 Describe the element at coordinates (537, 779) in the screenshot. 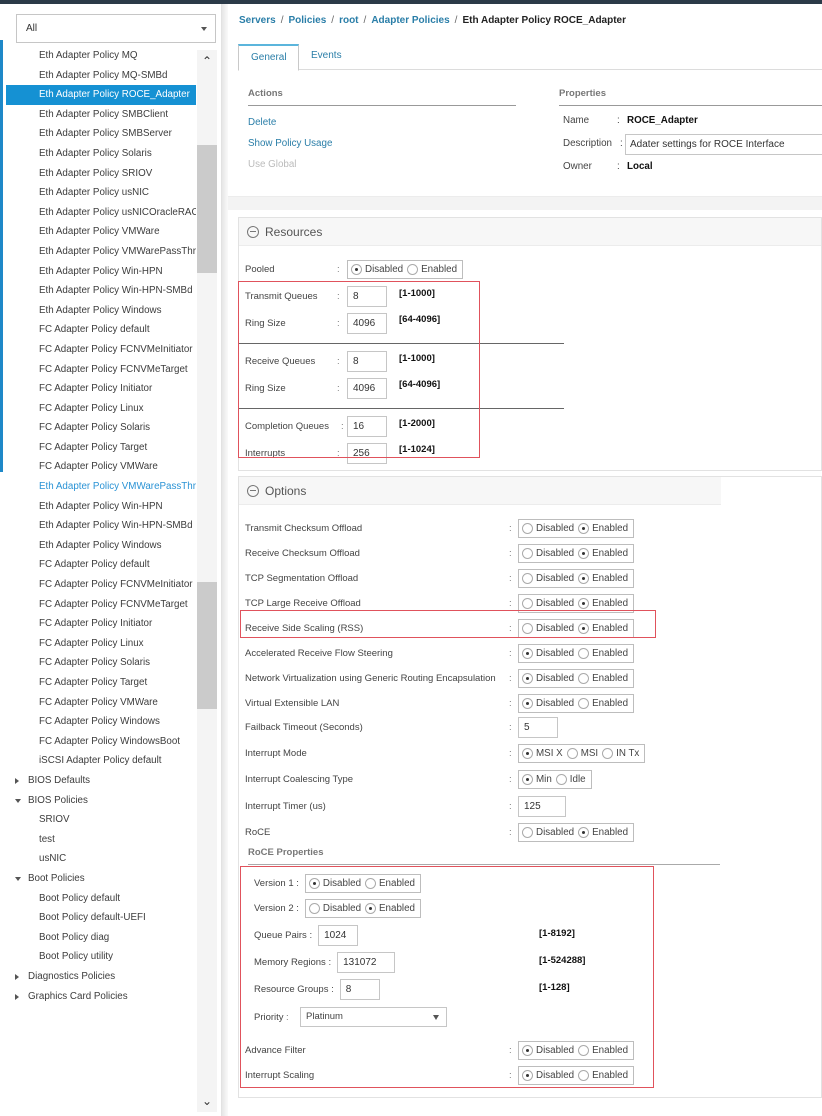

I see `interrupt-coalescing-min-radio: Min` at that location.